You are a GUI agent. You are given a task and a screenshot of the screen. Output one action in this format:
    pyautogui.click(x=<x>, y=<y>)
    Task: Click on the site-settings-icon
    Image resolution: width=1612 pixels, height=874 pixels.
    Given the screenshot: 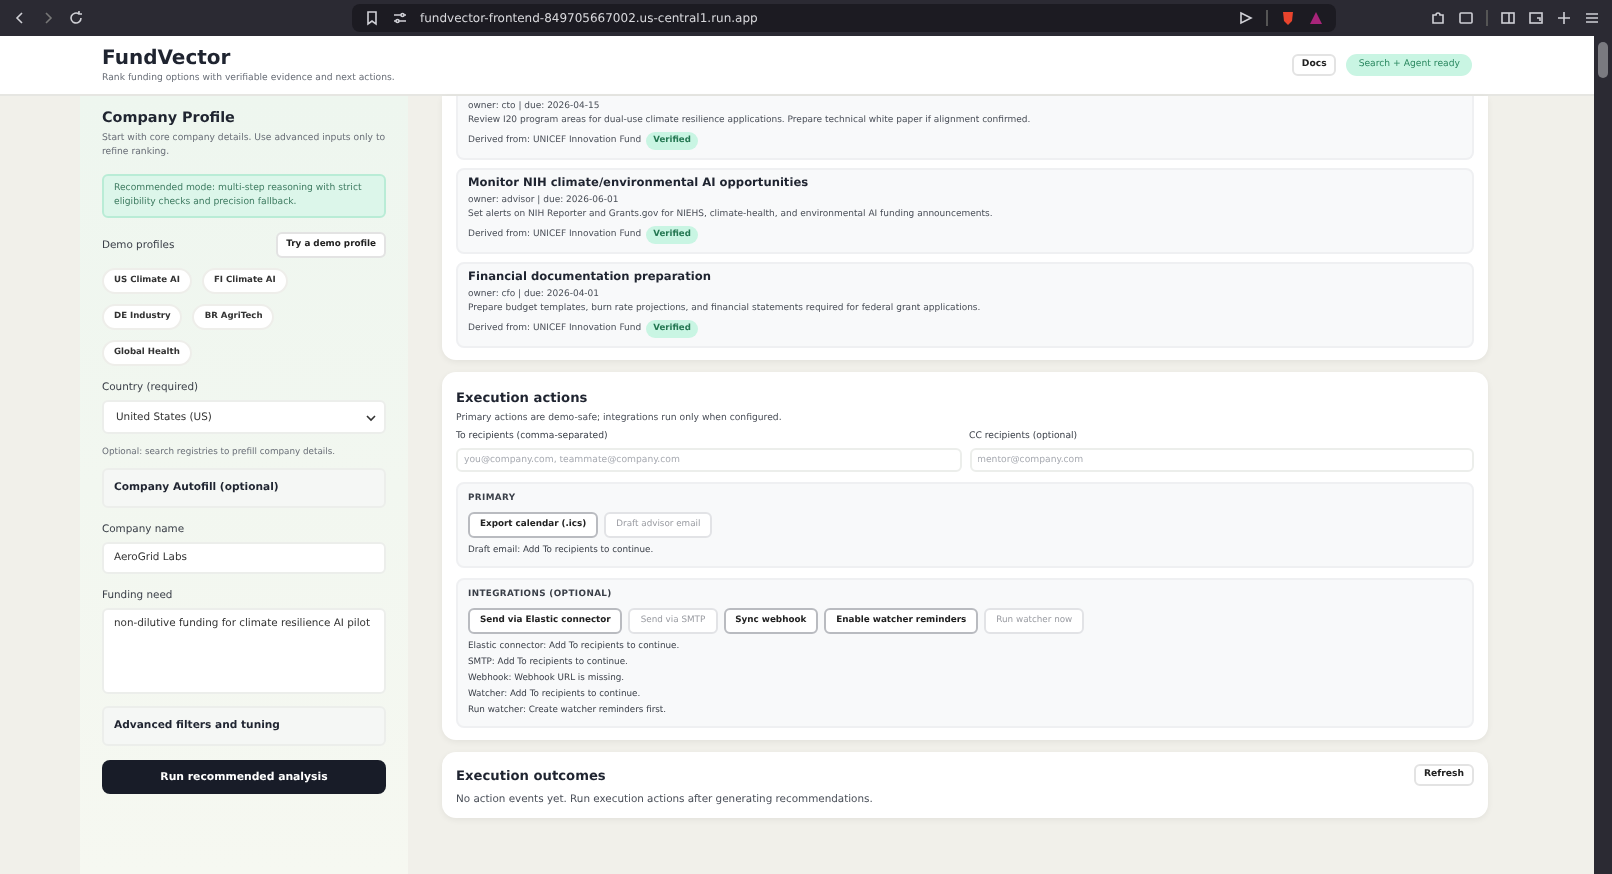 What is the action you would take?
    pyautogui.click(x=400, y=18)
    